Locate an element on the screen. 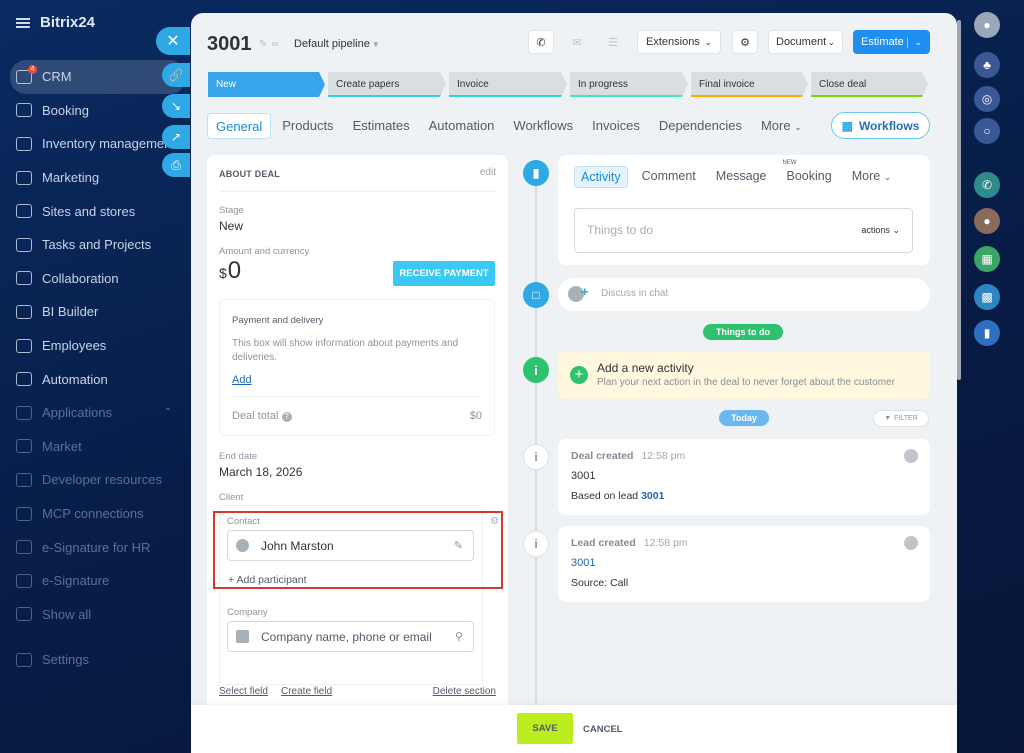 Image resolution: width=1024 pixels, height=753 pixels. sidebar-item-mcp: MCP connections is located at coordinates (98, 514).